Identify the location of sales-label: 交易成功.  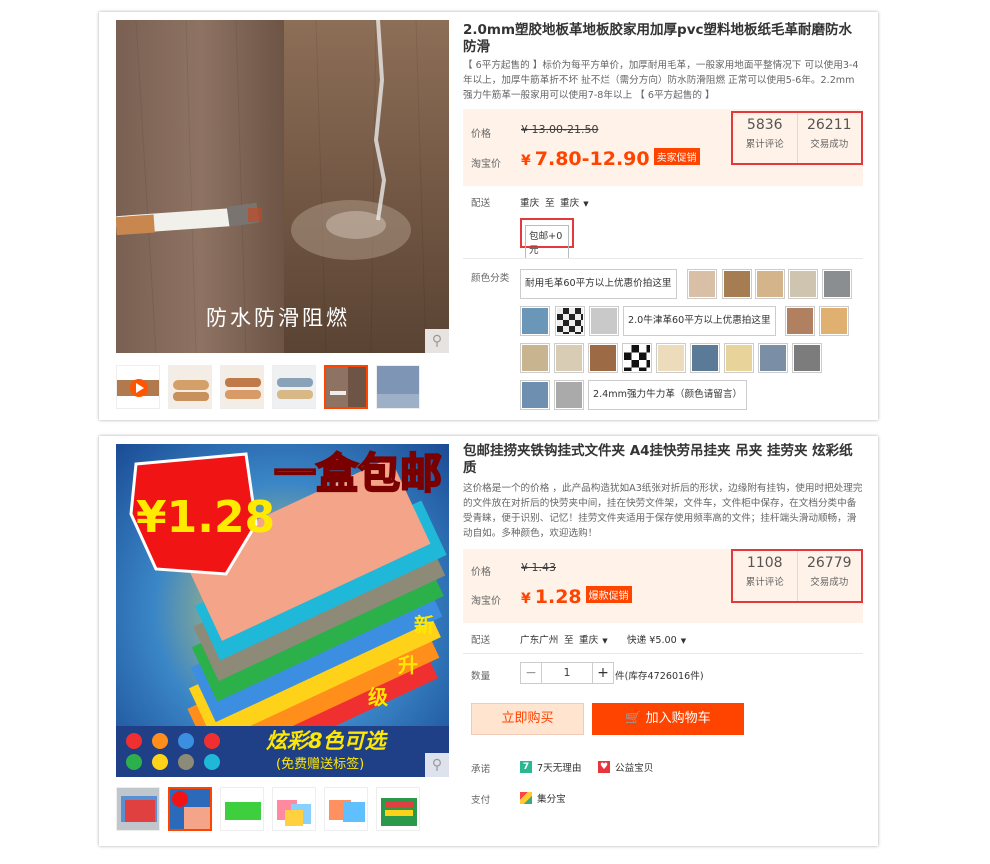
(829, 144).